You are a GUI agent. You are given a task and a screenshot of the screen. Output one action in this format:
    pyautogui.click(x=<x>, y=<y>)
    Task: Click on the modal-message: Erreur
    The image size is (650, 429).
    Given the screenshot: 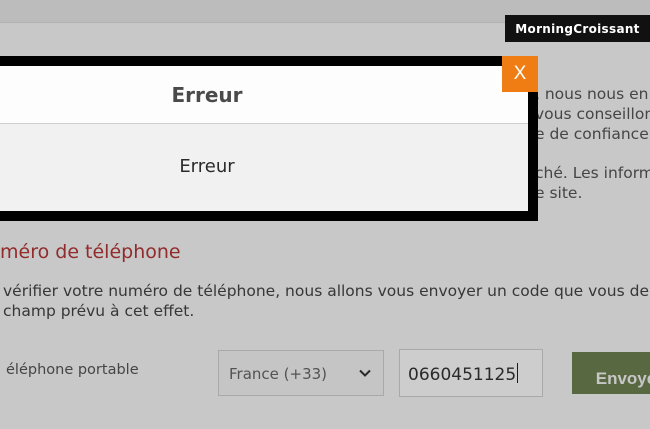 What is the action you would take?
    pyautogui.click(x=207, y=166)
    